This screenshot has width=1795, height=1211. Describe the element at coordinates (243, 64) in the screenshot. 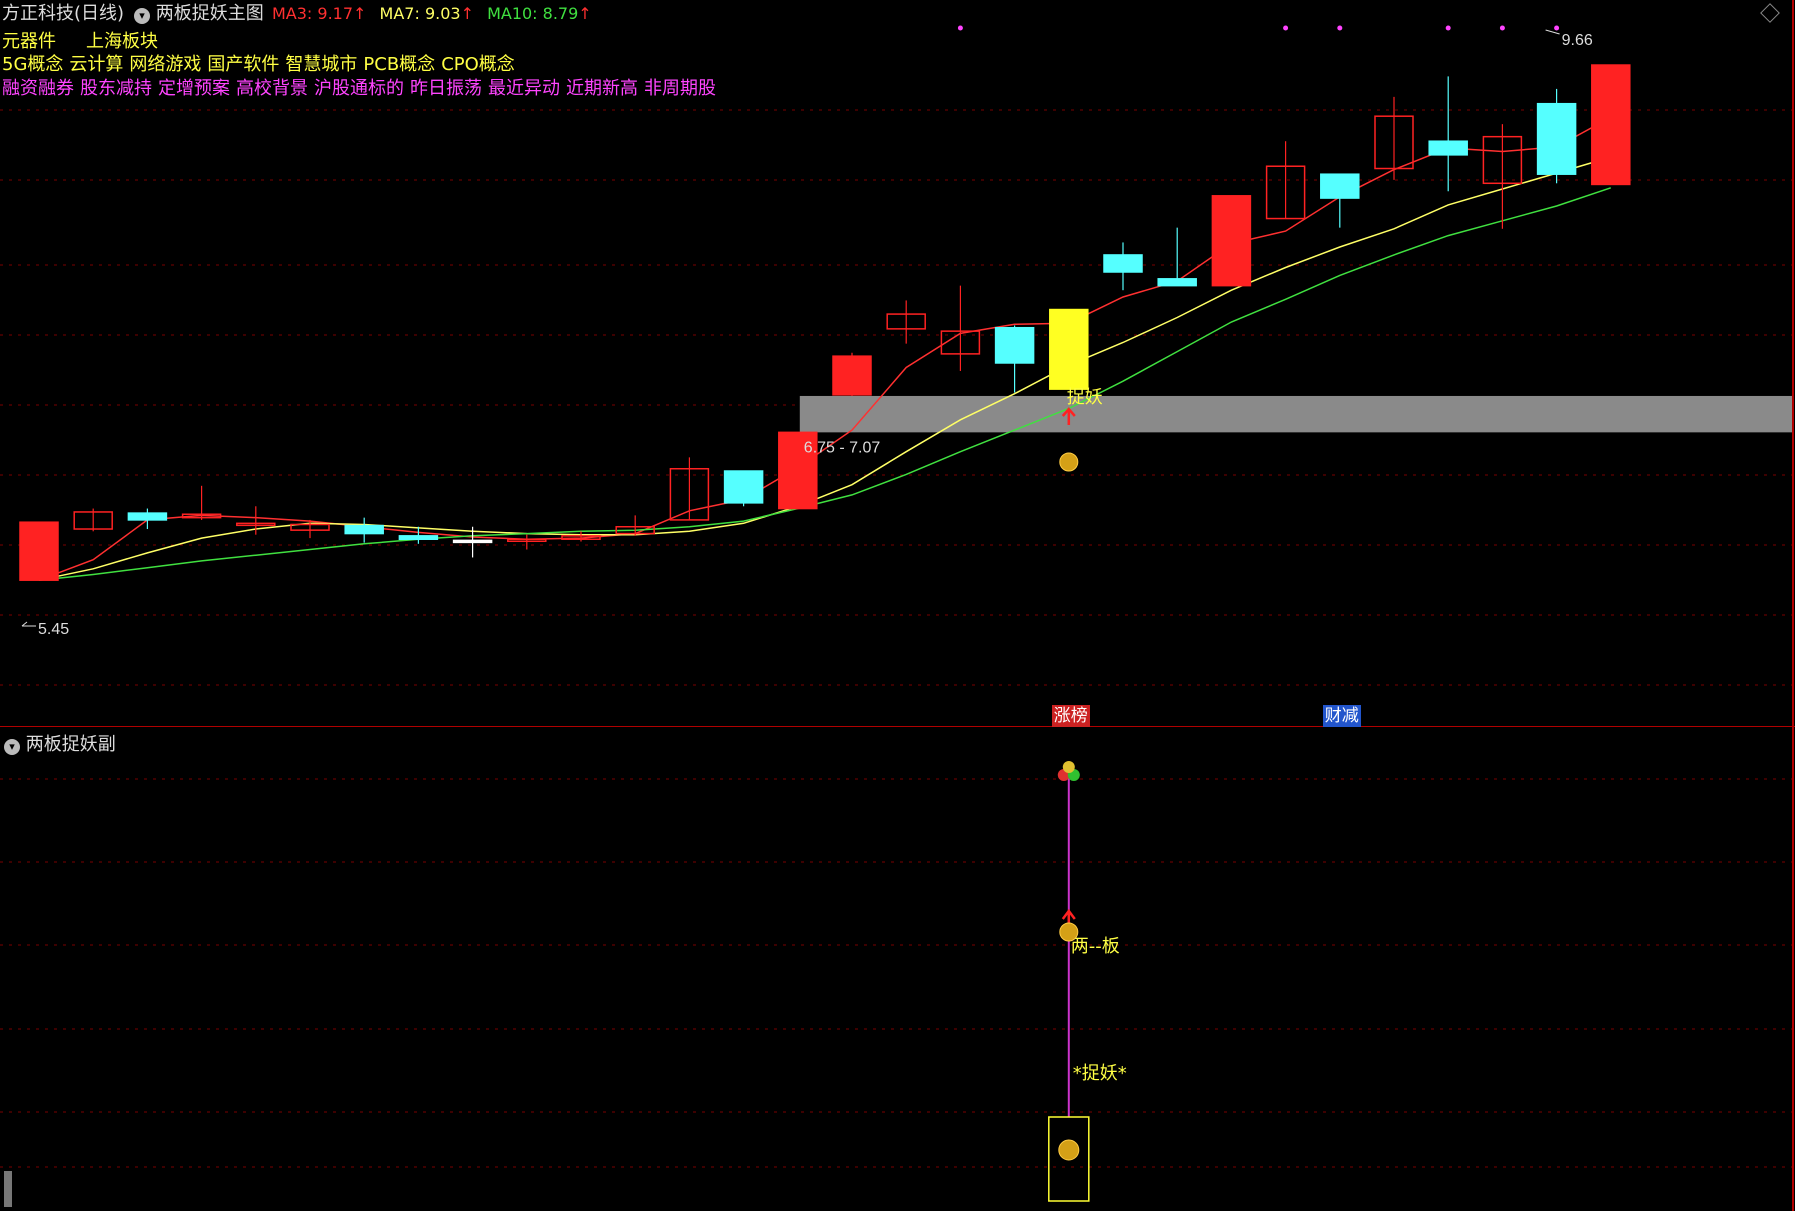

I see `tag: 国产软件` at that location.